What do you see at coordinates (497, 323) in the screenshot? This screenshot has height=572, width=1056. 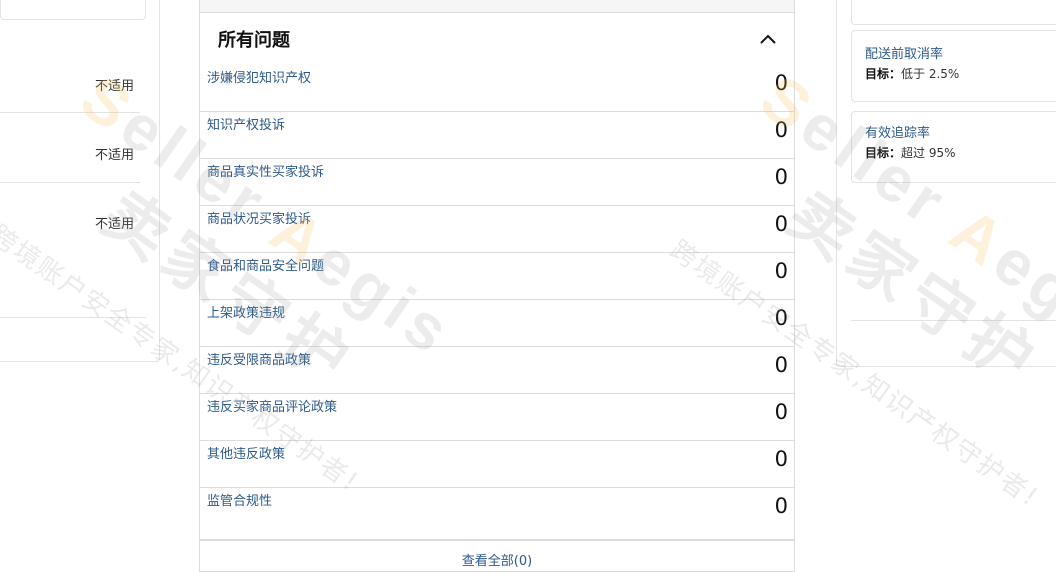 I see `issue-row: 上架政策违规 0` at bounding box center [497, 323].